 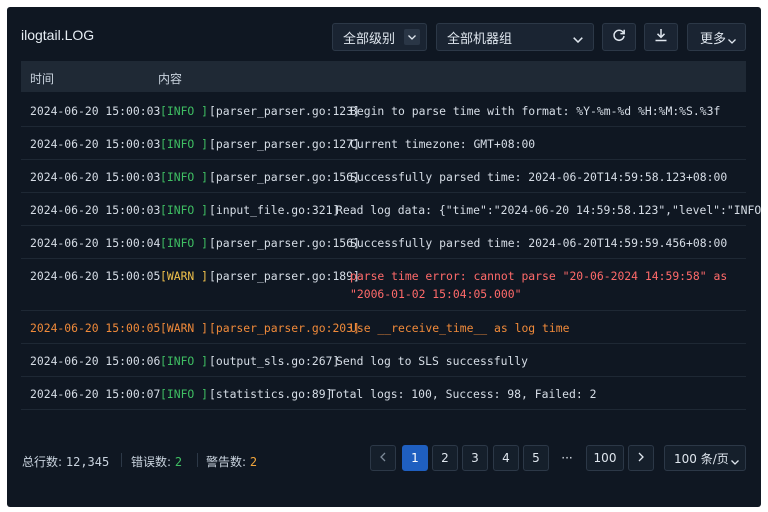 I want to click on warning-count-value: 2, so click(x=253, y=462).